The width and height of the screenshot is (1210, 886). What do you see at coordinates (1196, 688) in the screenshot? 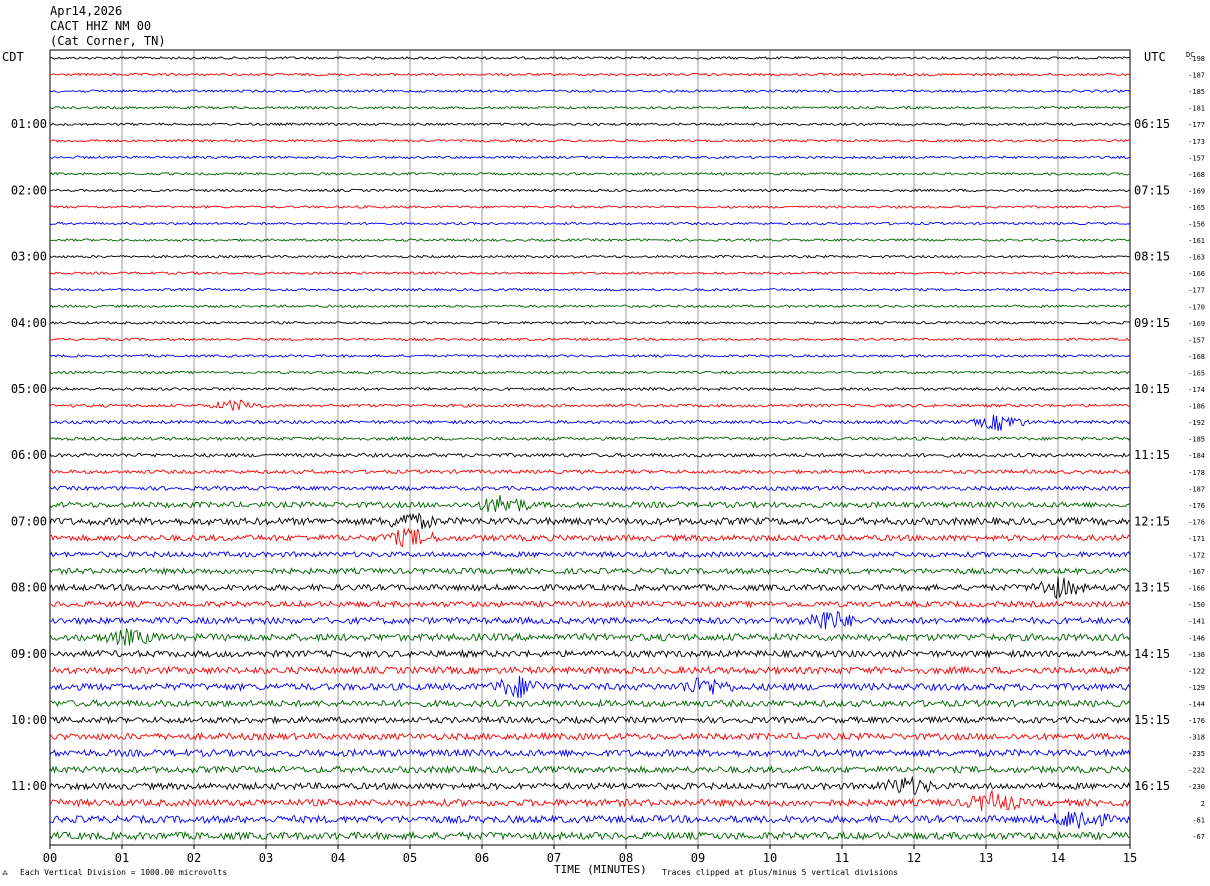
I see `dc-offset-value: -129` at bounding box center [1196, 688].